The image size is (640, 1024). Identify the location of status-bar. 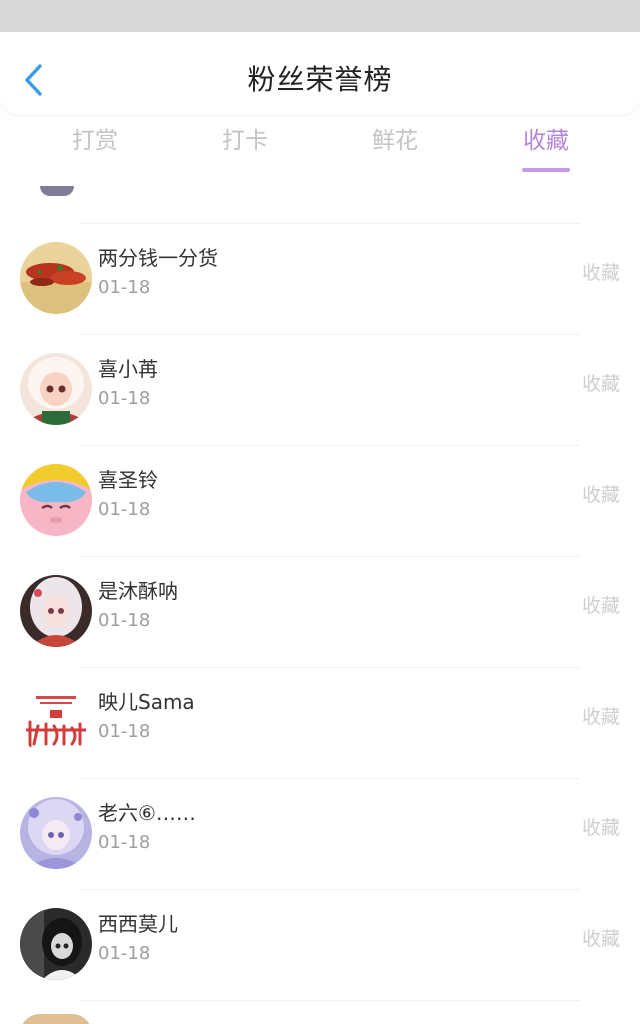
(320, 16).